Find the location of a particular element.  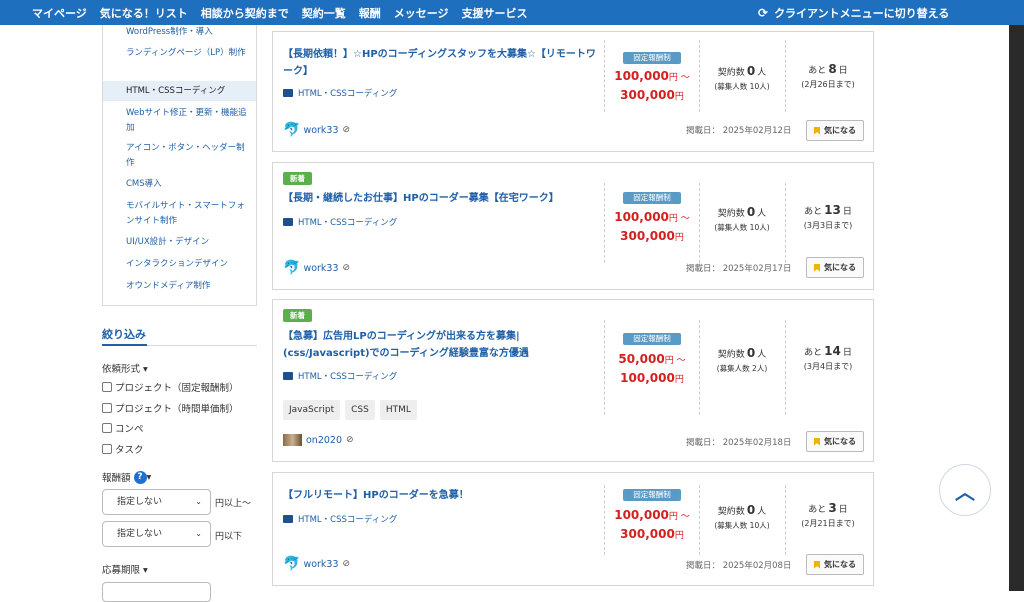

job-title-link: 【長期・継続したお仕事】HPのコーダー募集【在宅ワーク】 is located at coordinates (440, 198).